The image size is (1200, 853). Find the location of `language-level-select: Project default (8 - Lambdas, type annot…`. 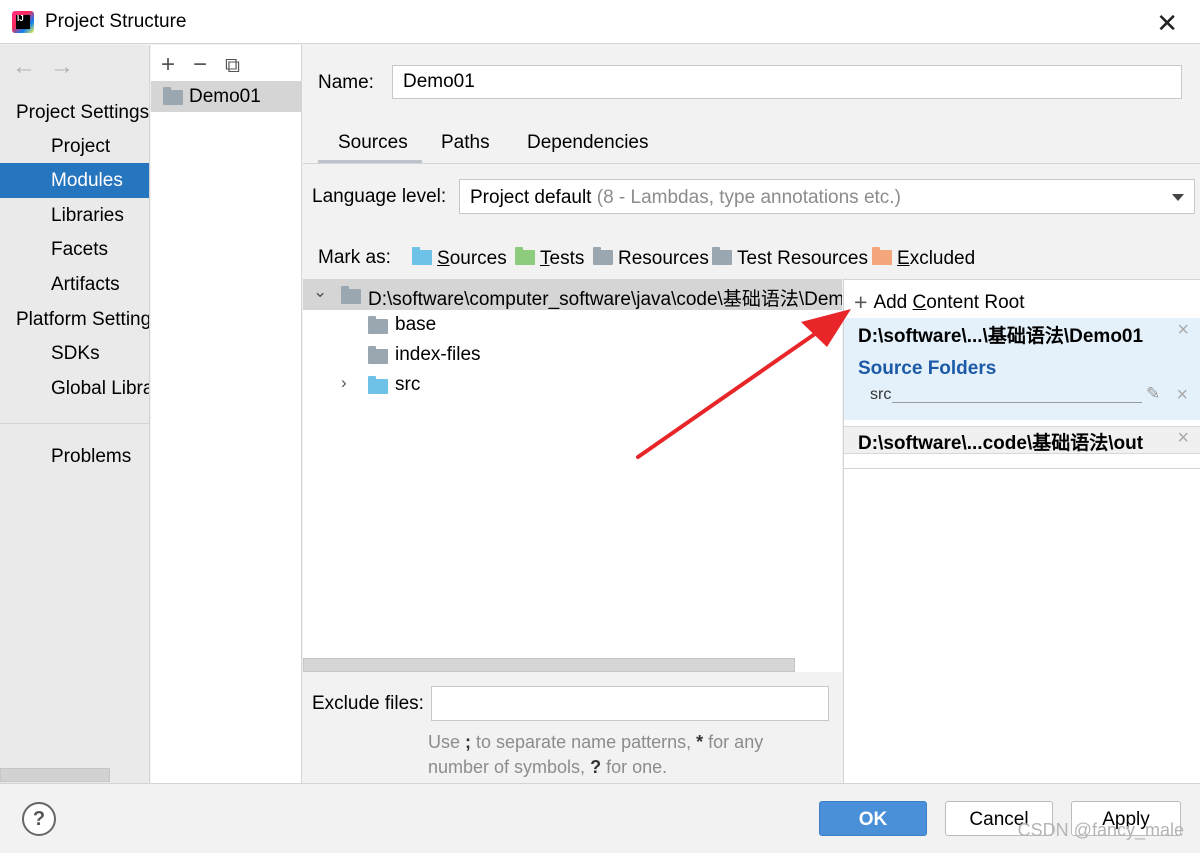

language-level-select: Project default (8 - Lambdas, type annot… is located at coordinates (827, 196).